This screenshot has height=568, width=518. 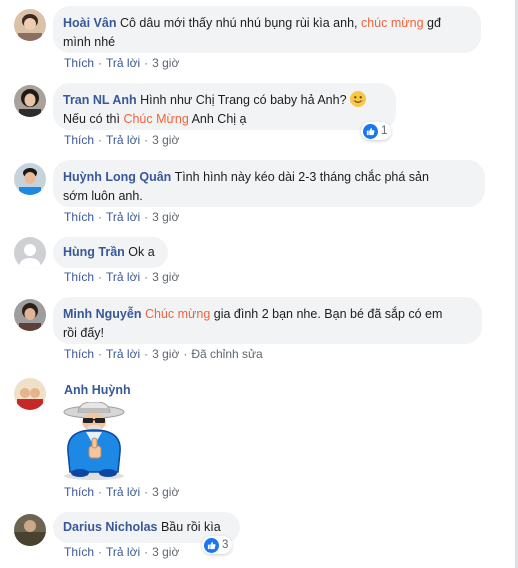 I want to click on mention-link: Chúc Mừng, so click(x=155, y=119).